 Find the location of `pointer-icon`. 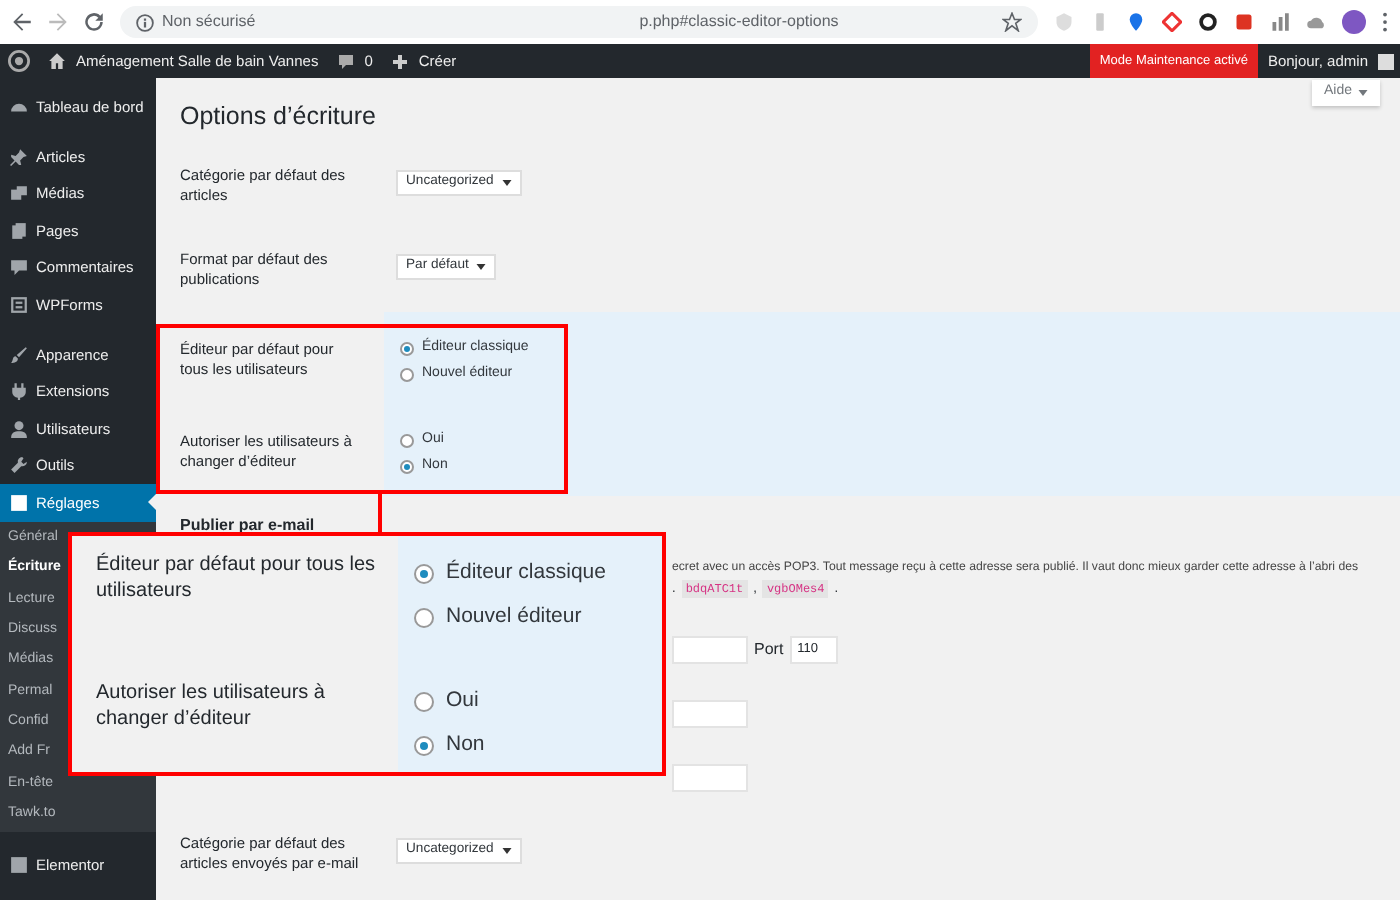

pointer-icon is located at coordinates (152, 502).